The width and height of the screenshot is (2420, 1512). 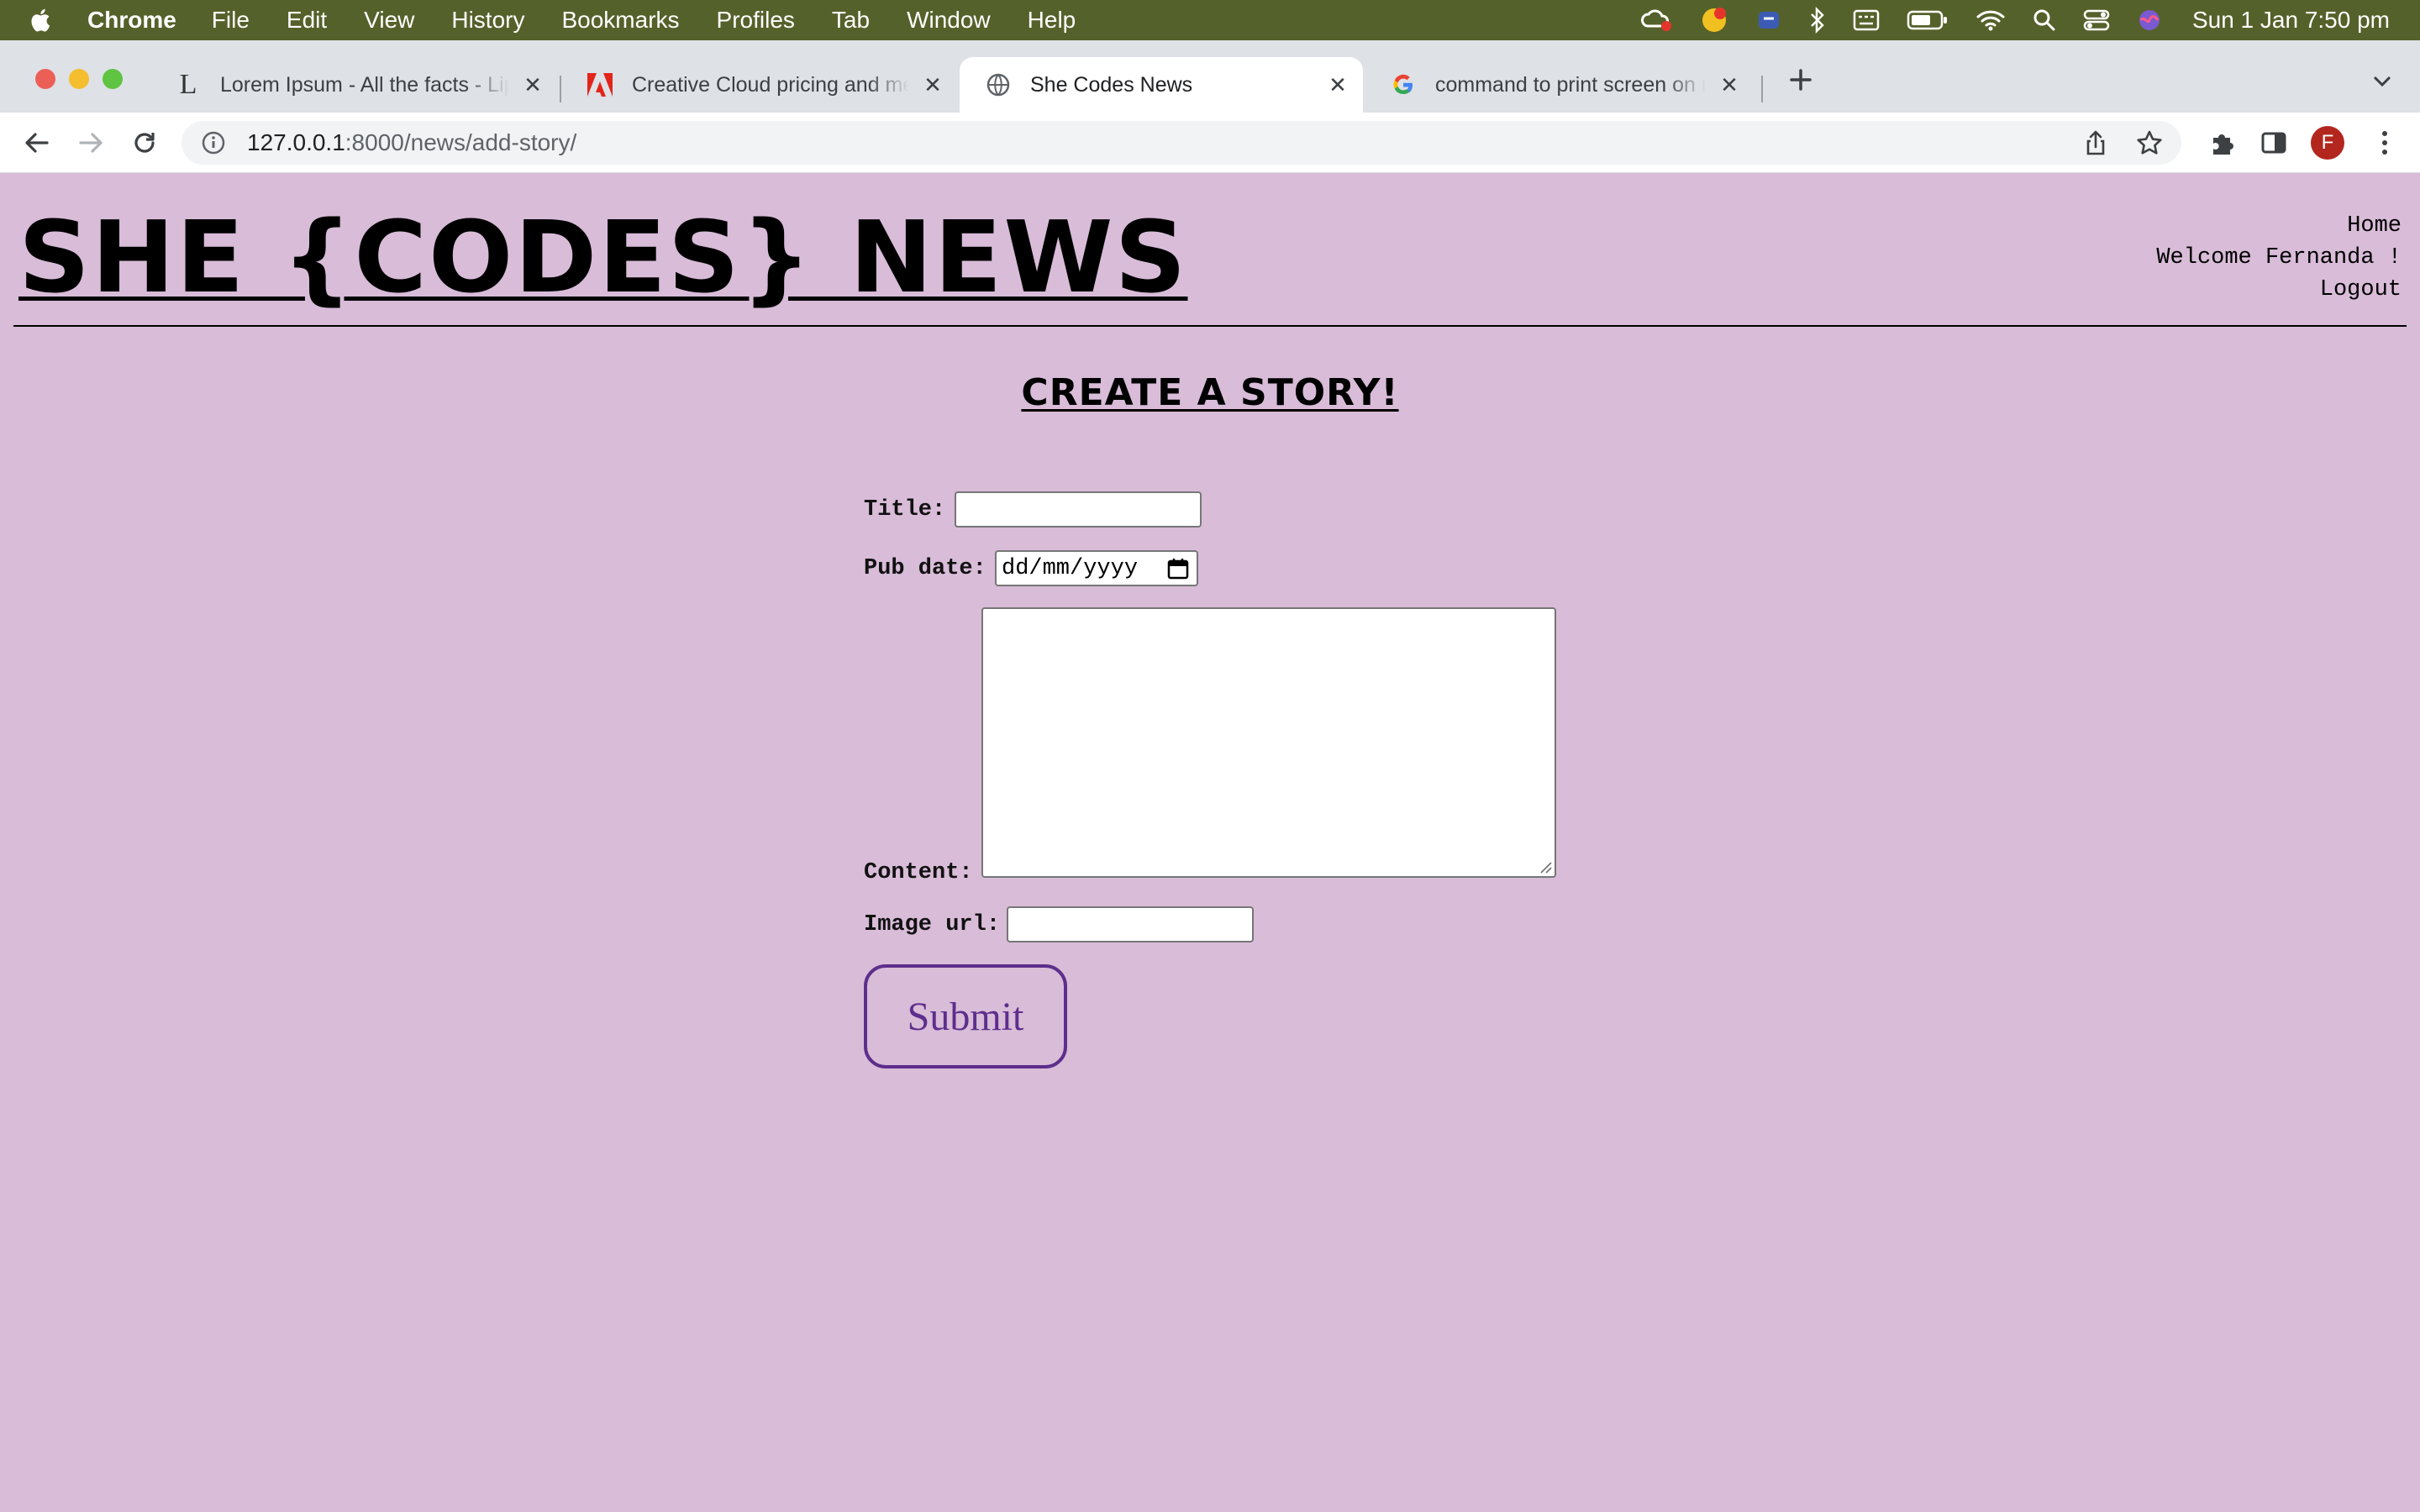 What do you see at coordinates (2044, 20) in the screenshot?
I see `spotlight-search-icon` at bounding box center [2044, 20].